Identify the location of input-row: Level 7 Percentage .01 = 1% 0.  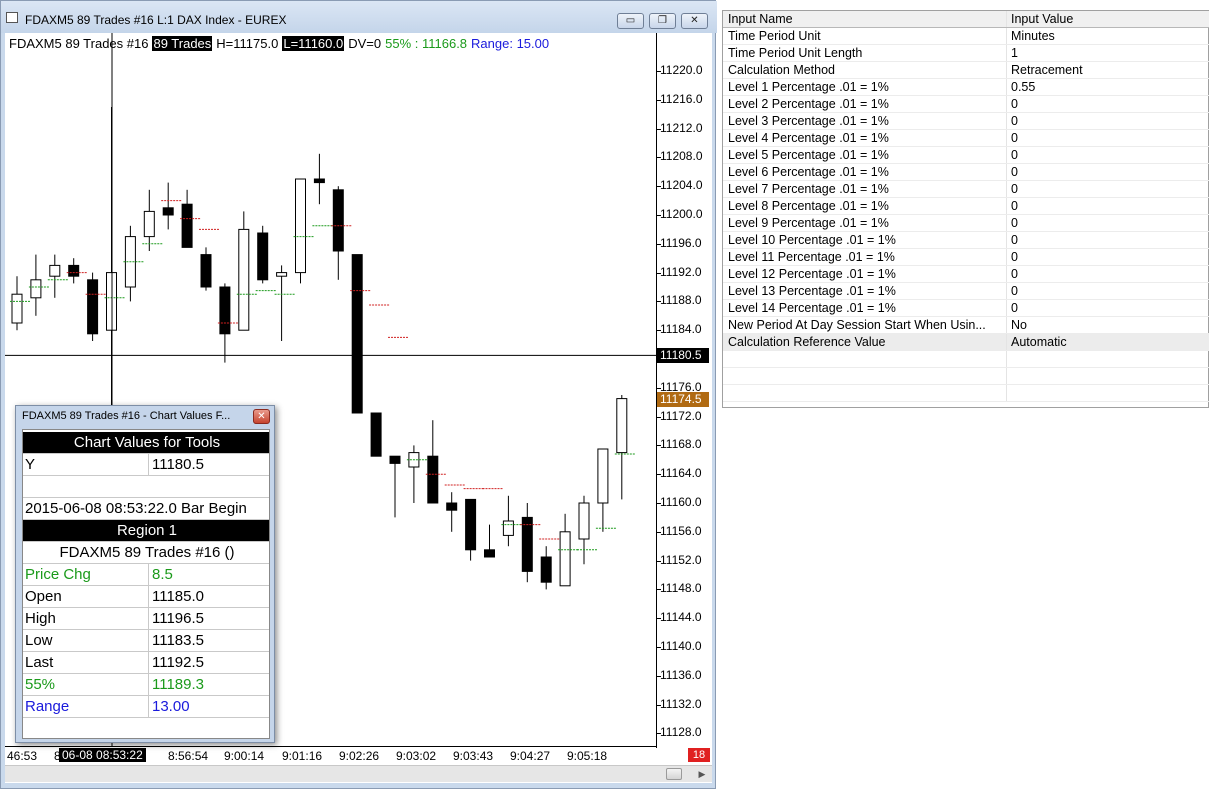
(966, 189).